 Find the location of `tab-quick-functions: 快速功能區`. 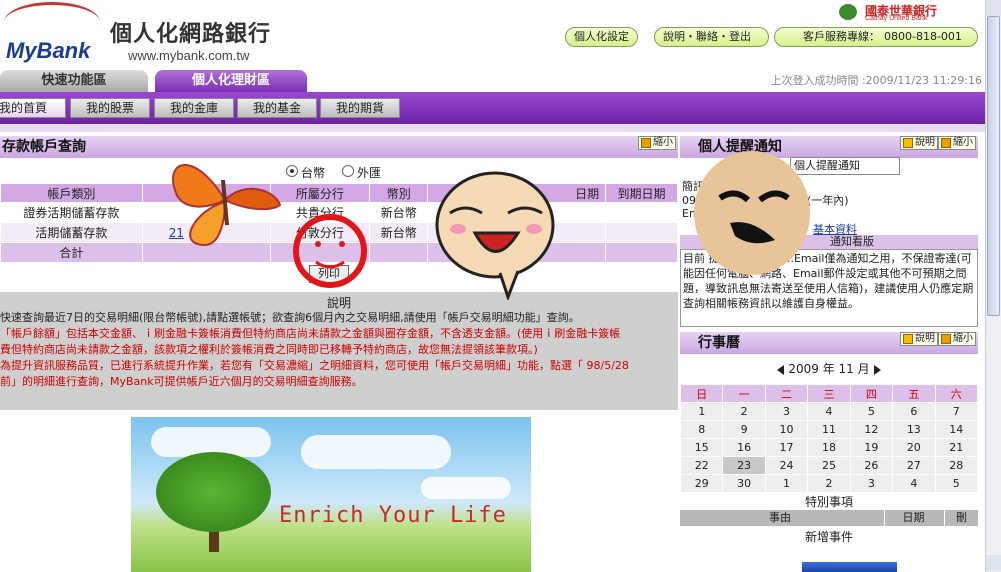

tab-quick-functions: 快速功能區 is located at coordinates (74, 81).